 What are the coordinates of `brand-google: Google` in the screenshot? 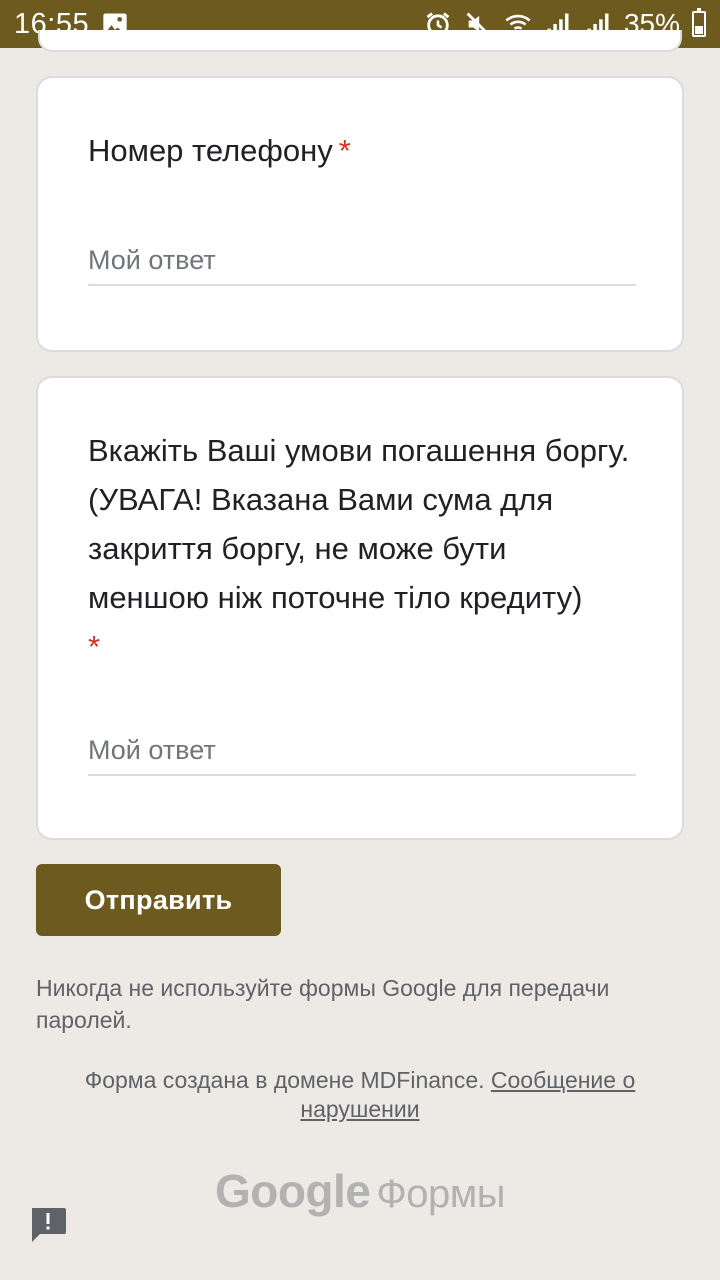 It's located at (292, 1191).